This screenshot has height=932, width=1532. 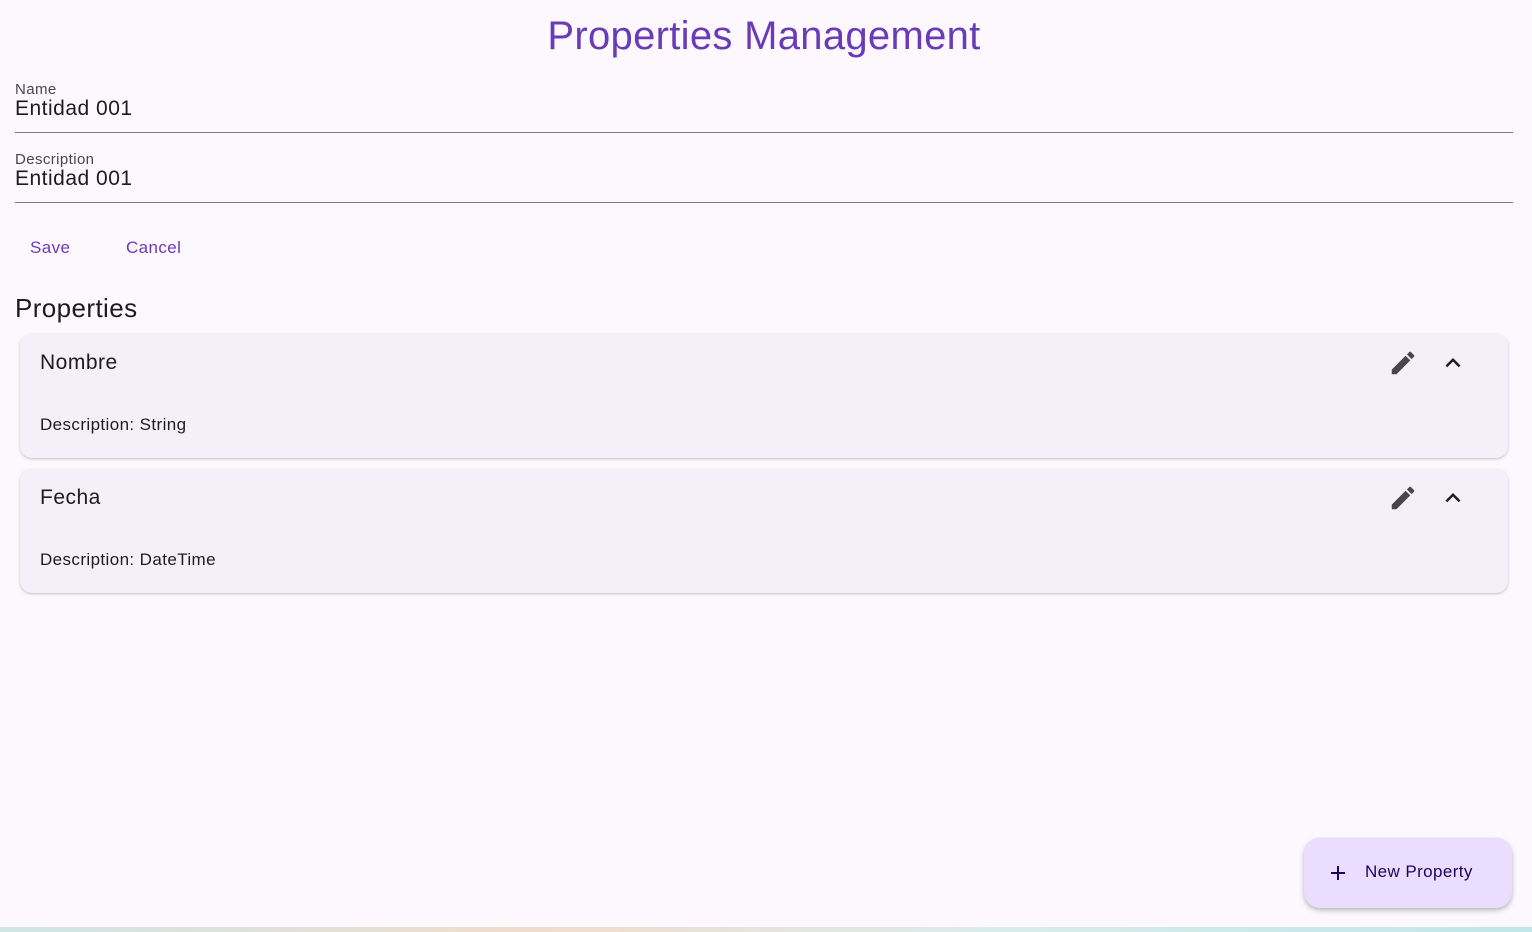 What do you see at coordinates (764, 179) in the screenshot?
I see `description-input` at bounding box center [764, 179].